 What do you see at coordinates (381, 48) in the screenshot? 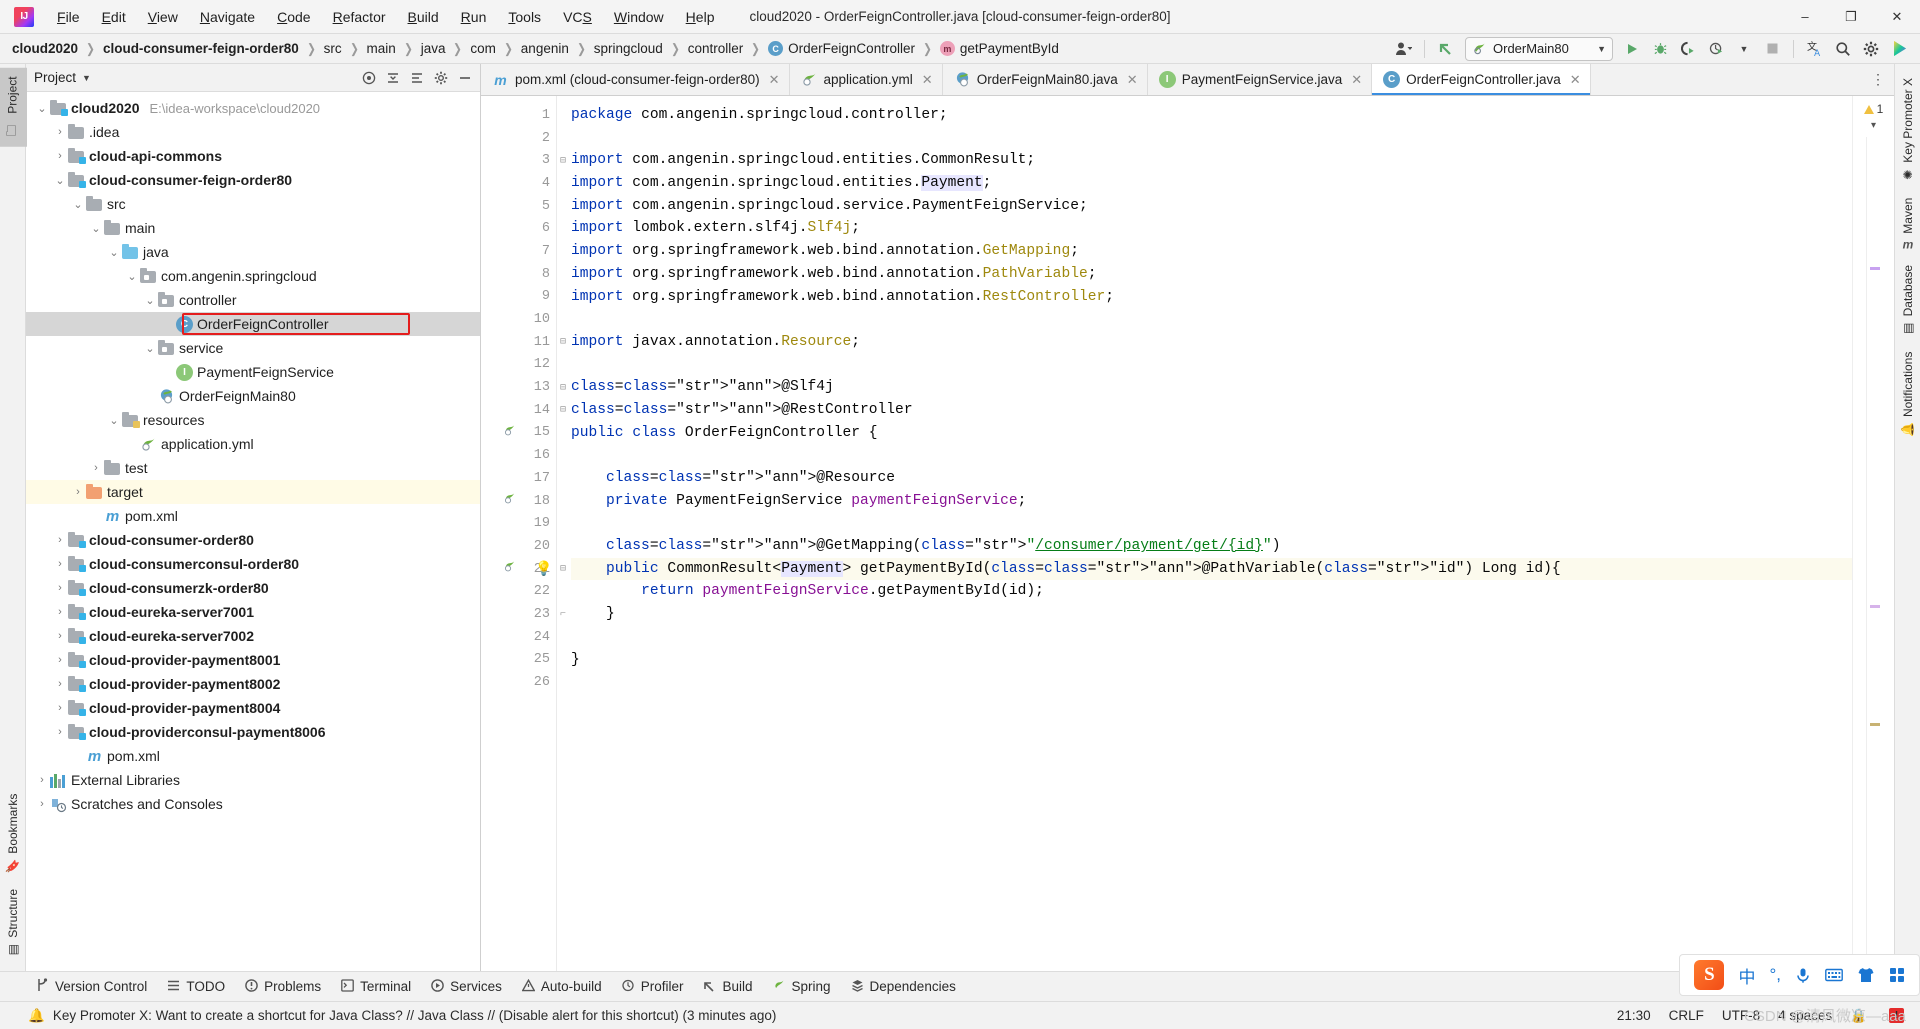
I see `breadcrumb-item-main: main` at bounding box center [381, 48].